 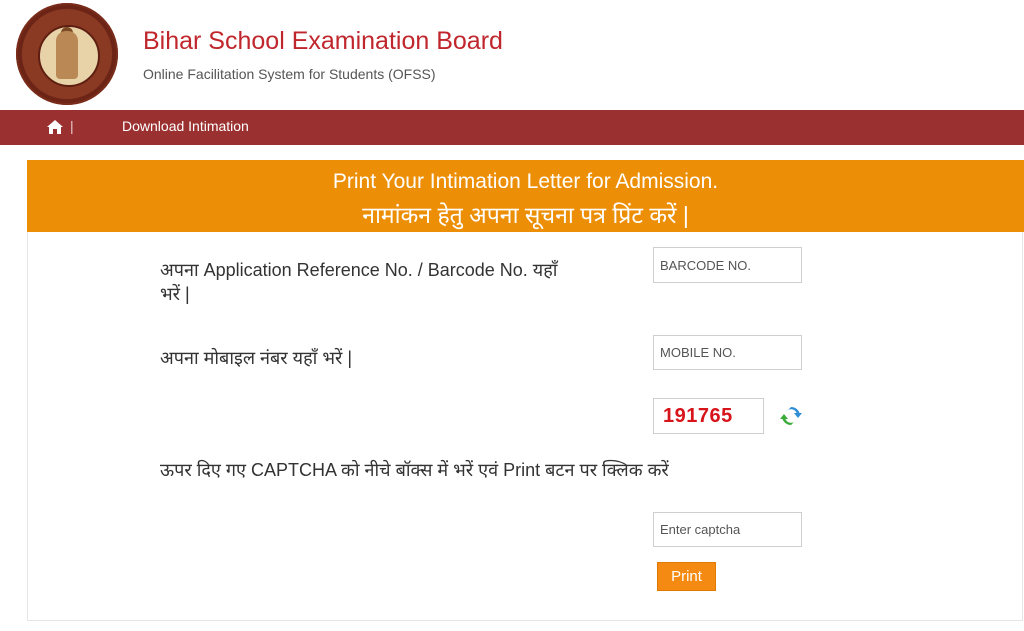 I want to click on barcode-label-line2: भरें |, so click(x=175, y=294).